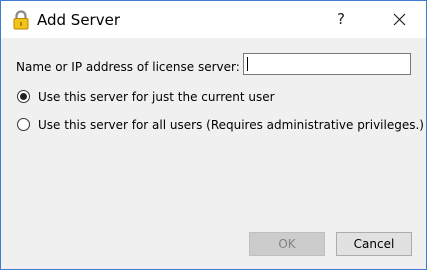 This screenshot has width=427, height=270. Describe the element at coordinates (374, 244) in the screenshot. I see `cancel-button: Cancel` at that location.